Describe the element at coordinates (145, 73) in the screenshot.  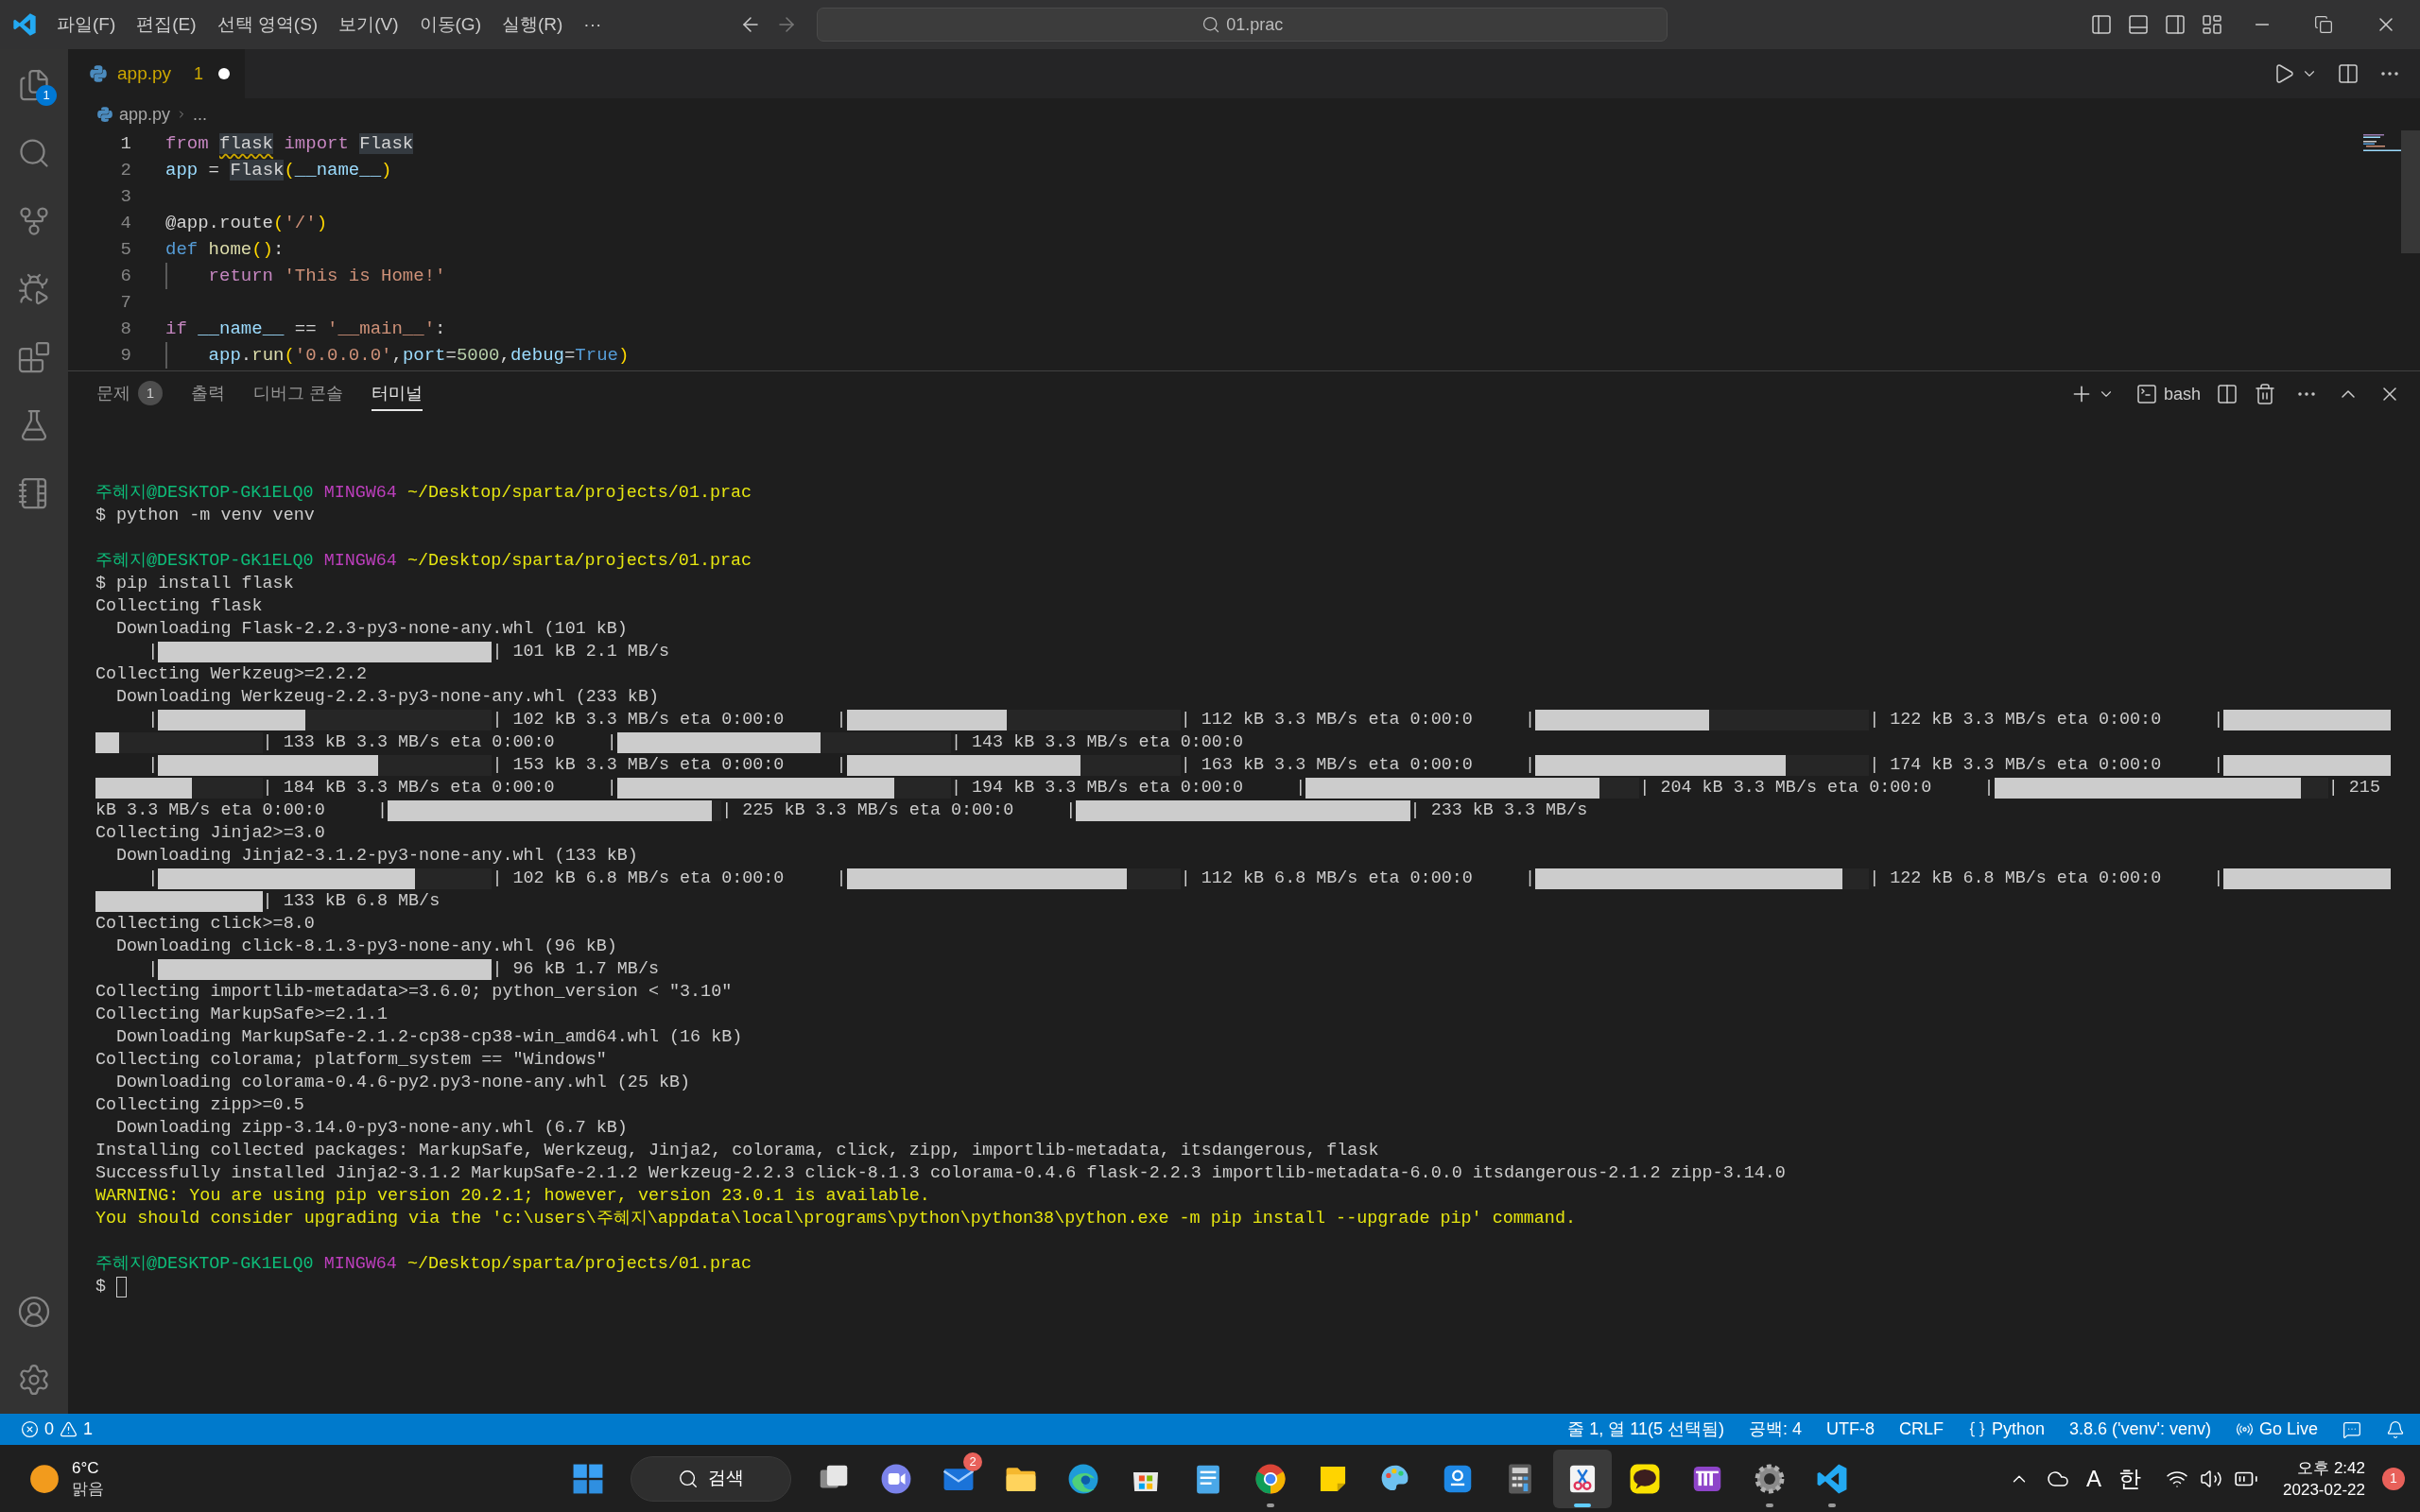
I see `tab-label: app.py` at that location.